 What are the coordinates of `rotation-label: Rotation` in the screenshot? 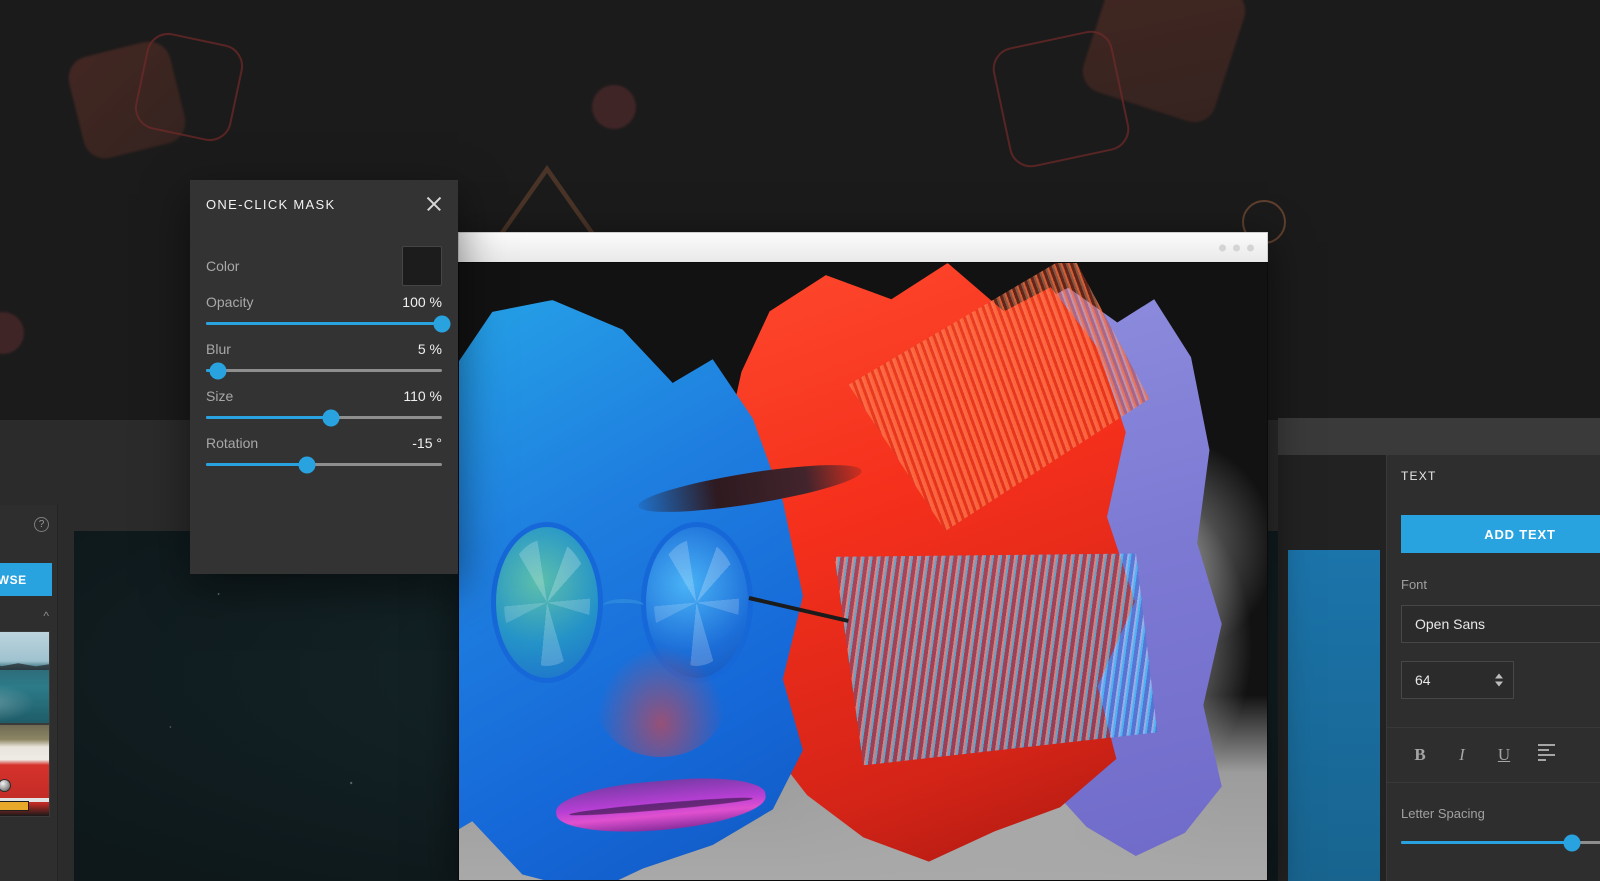 It's located at (232, 443).